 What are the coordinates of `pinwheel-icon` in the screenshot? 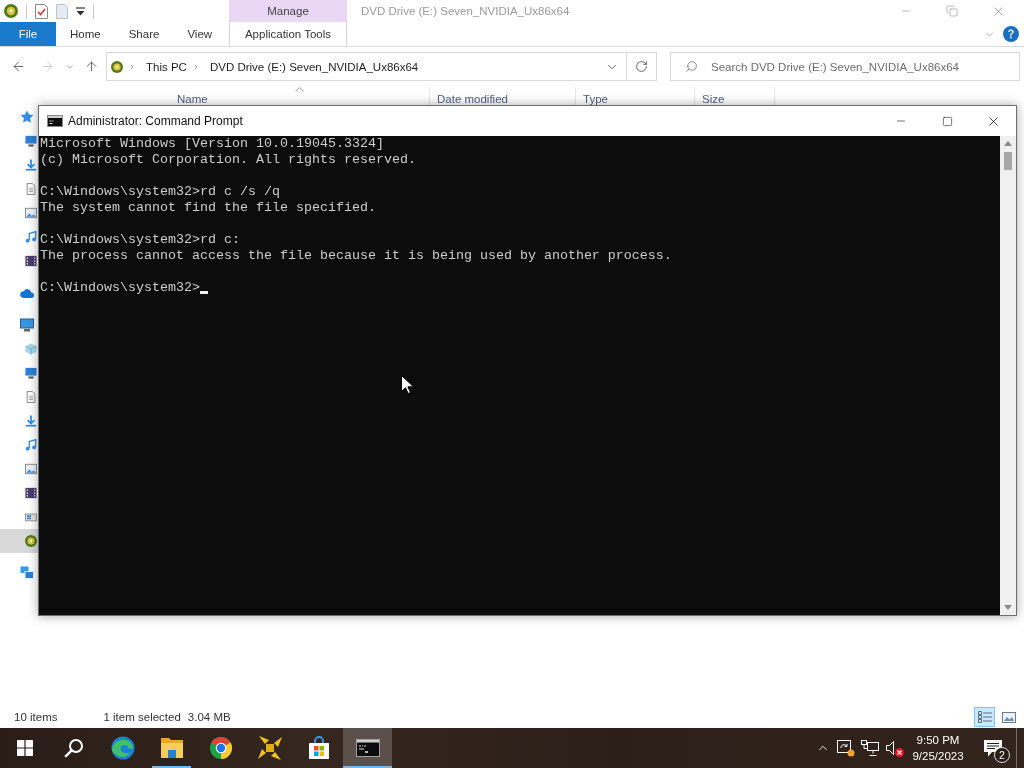 It's located at (269, 748).